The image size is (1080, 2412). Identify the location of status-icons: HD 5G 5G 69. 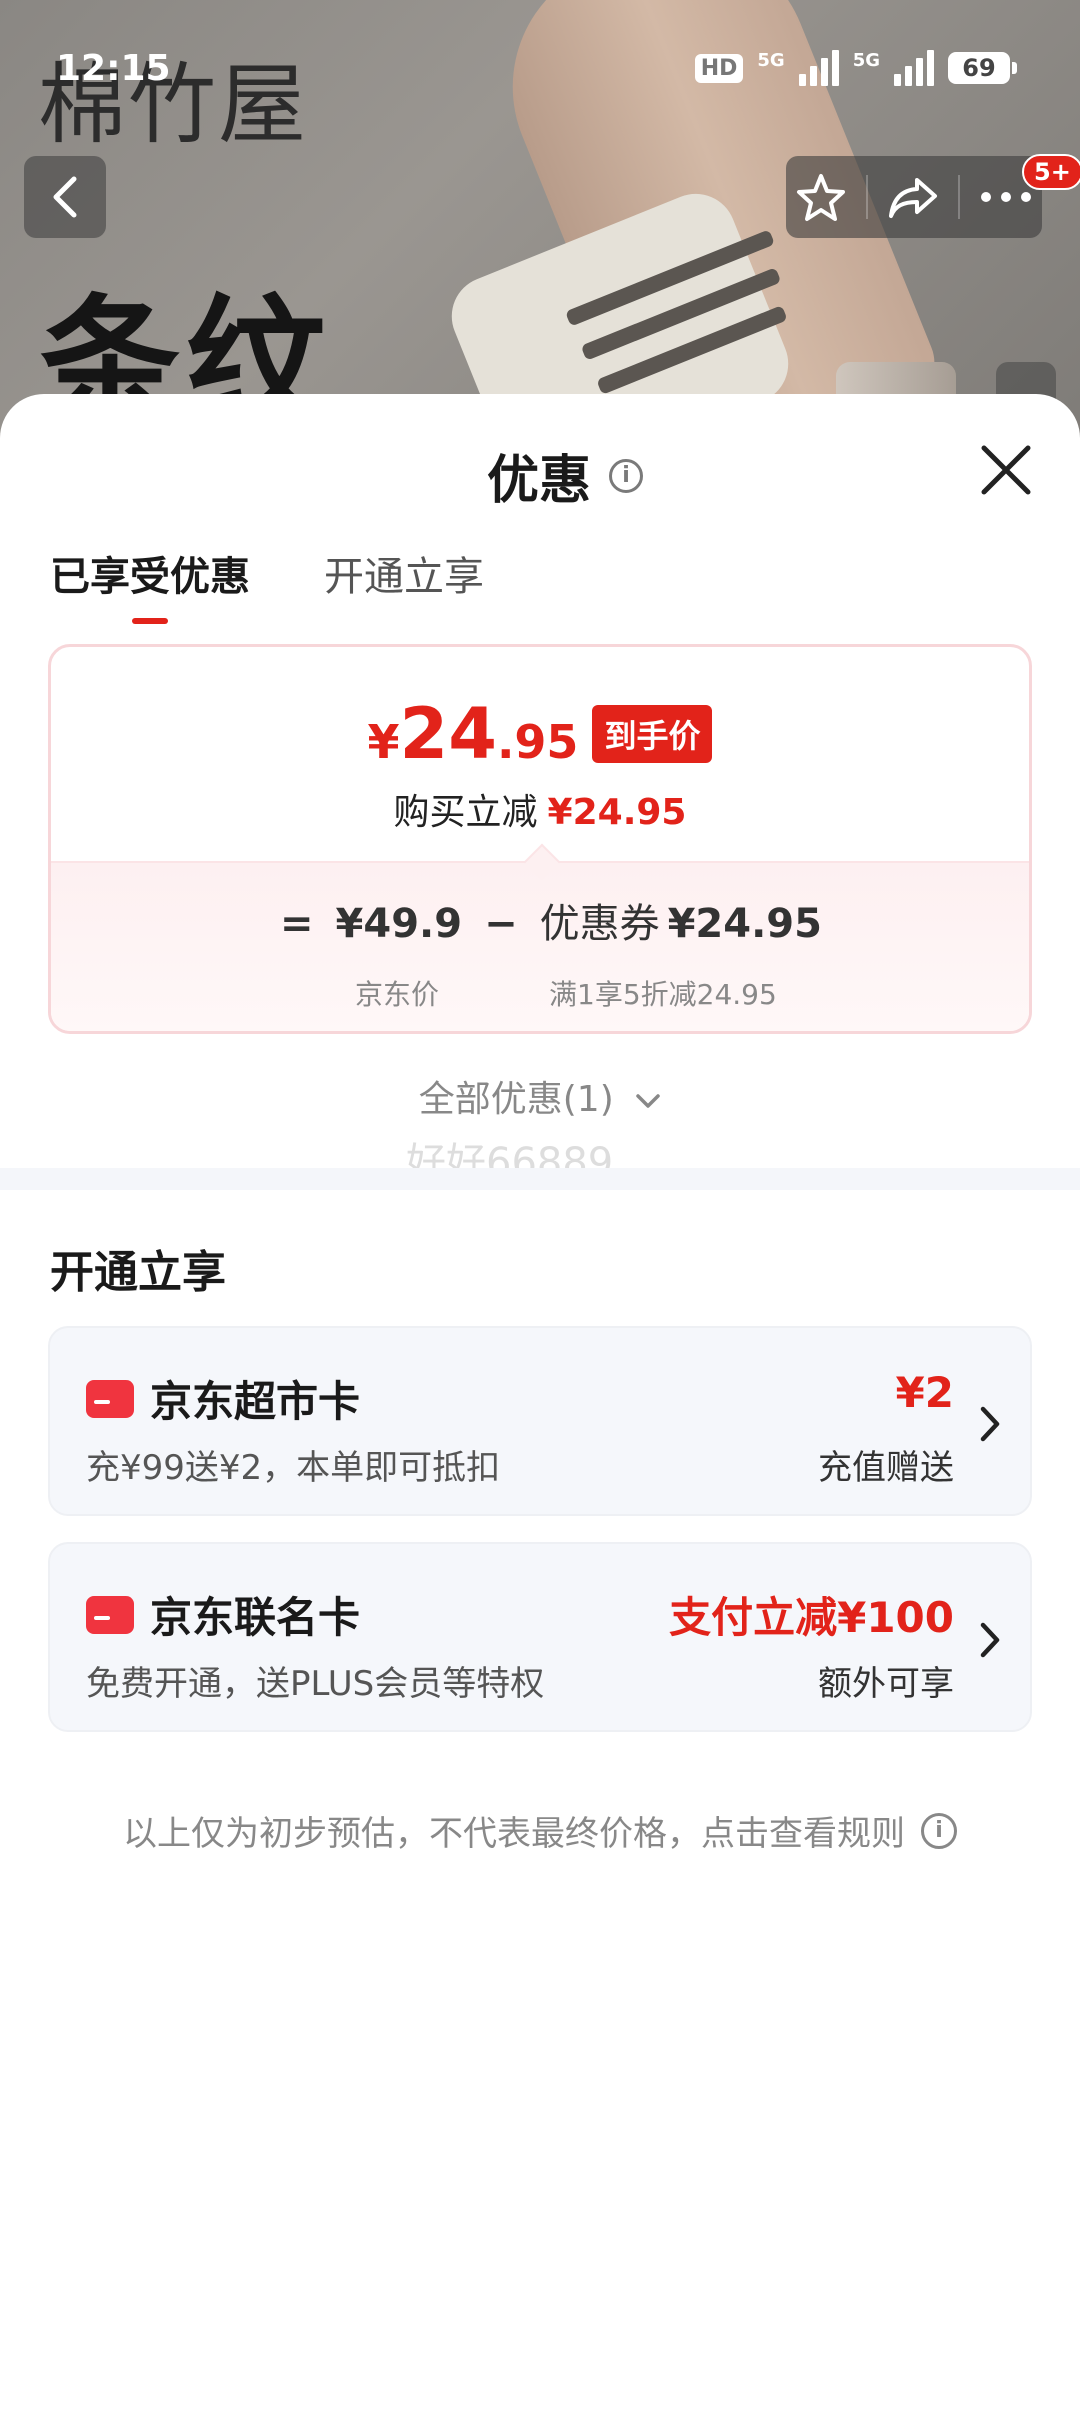
(855, 68).